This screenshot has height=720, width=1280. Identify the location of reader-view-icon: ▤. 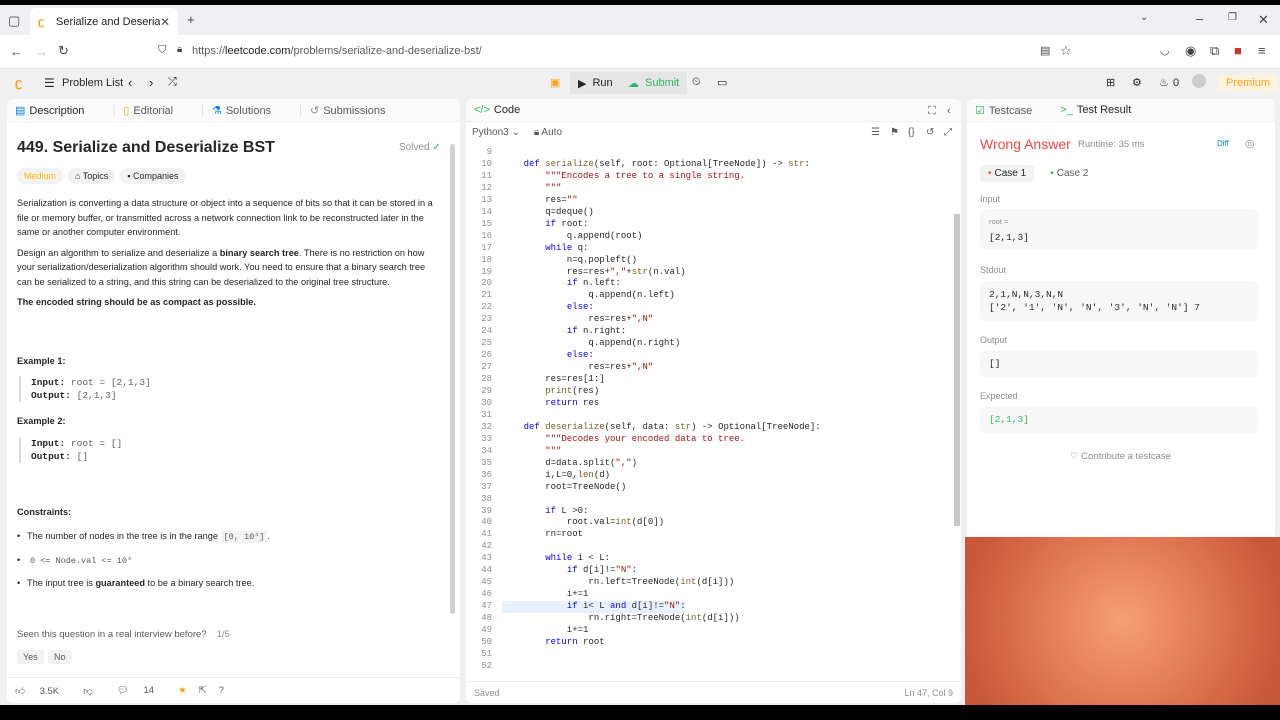
(1045, 50).